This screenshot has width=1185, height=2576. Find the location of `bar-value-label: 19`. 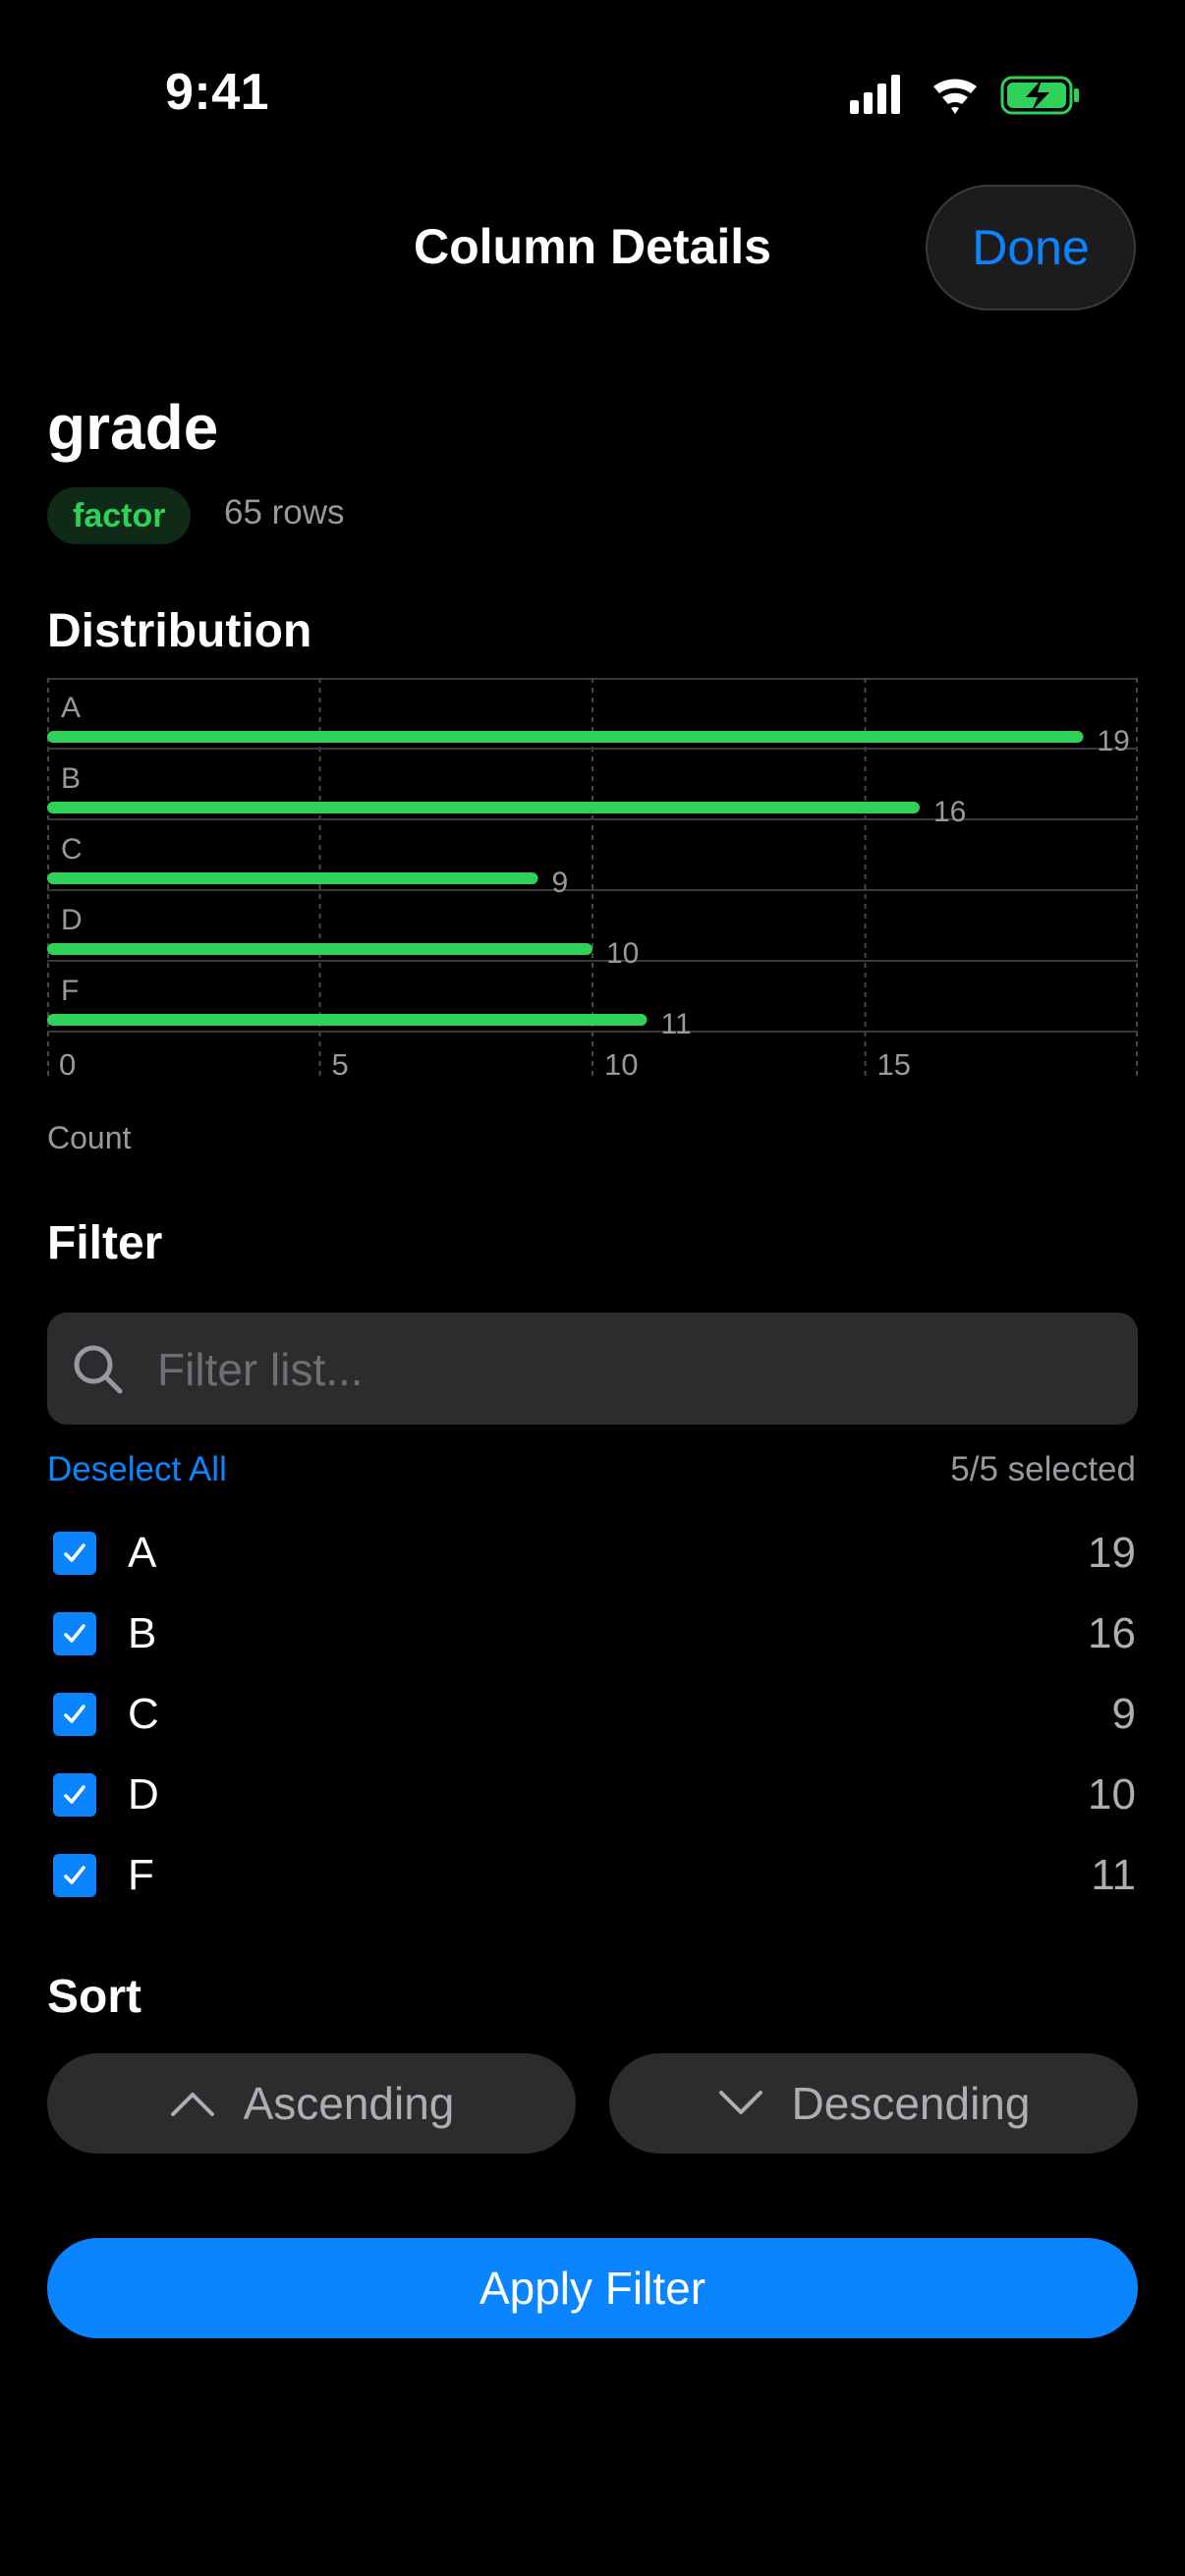

bar-value-label: 19 is located at coordinates (1114, 741).